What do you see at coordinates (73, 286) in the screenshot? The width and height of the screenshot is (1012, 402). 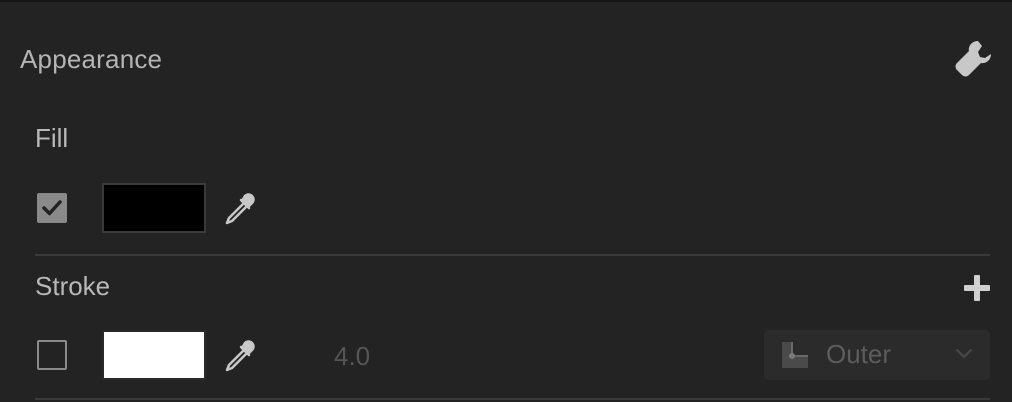 I see `stroke-label: Stroke` at bounding box center [73, 286].